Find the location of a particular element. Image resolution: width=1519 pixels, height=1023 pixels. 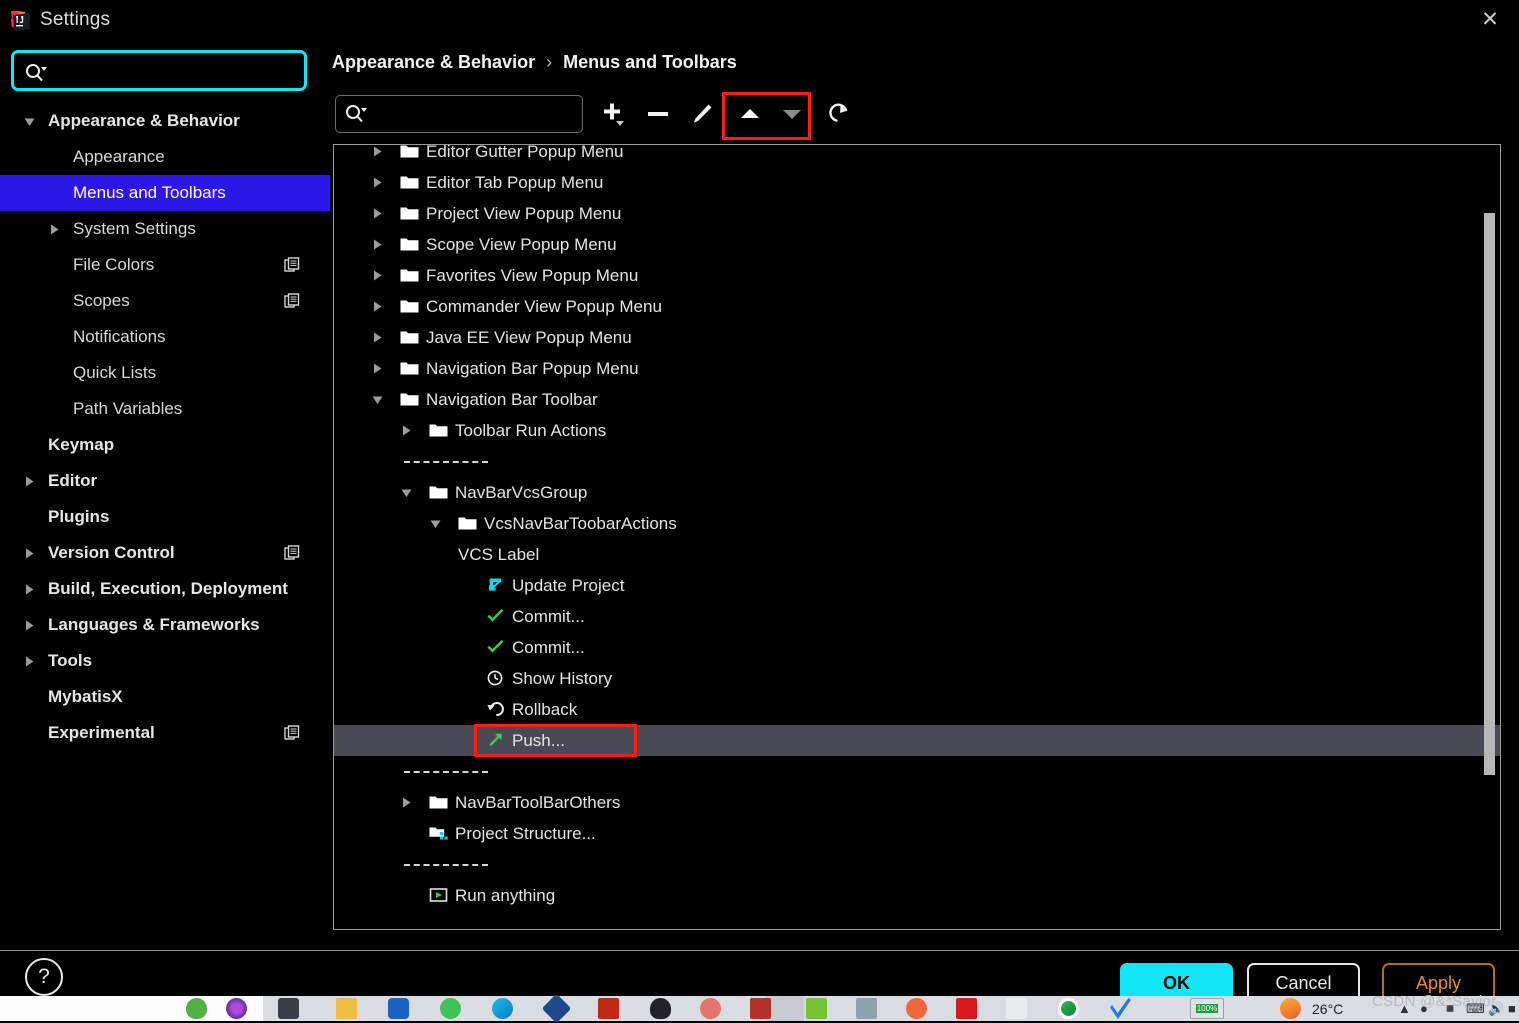

taskbar-icon-app2 is located at coordinates (236, 1008).